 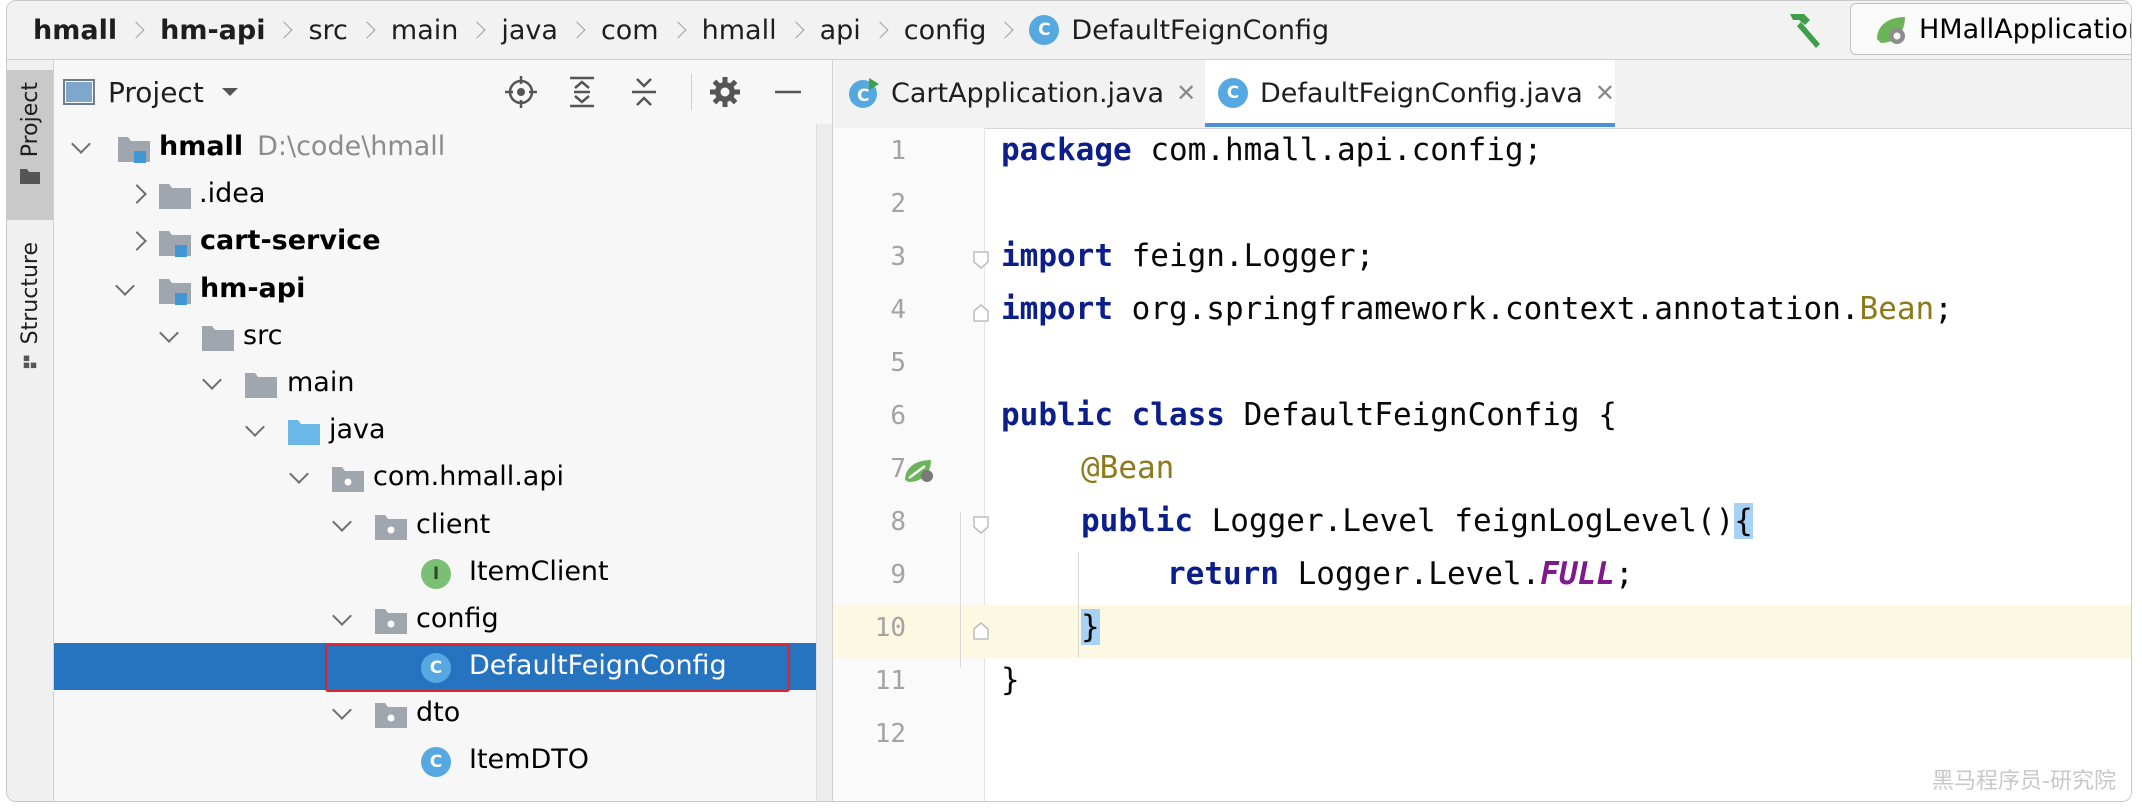 What do you see at coordinates (898, 522) in the screenshot?
I see `line-number: 8` at bounding box center [898, 522].